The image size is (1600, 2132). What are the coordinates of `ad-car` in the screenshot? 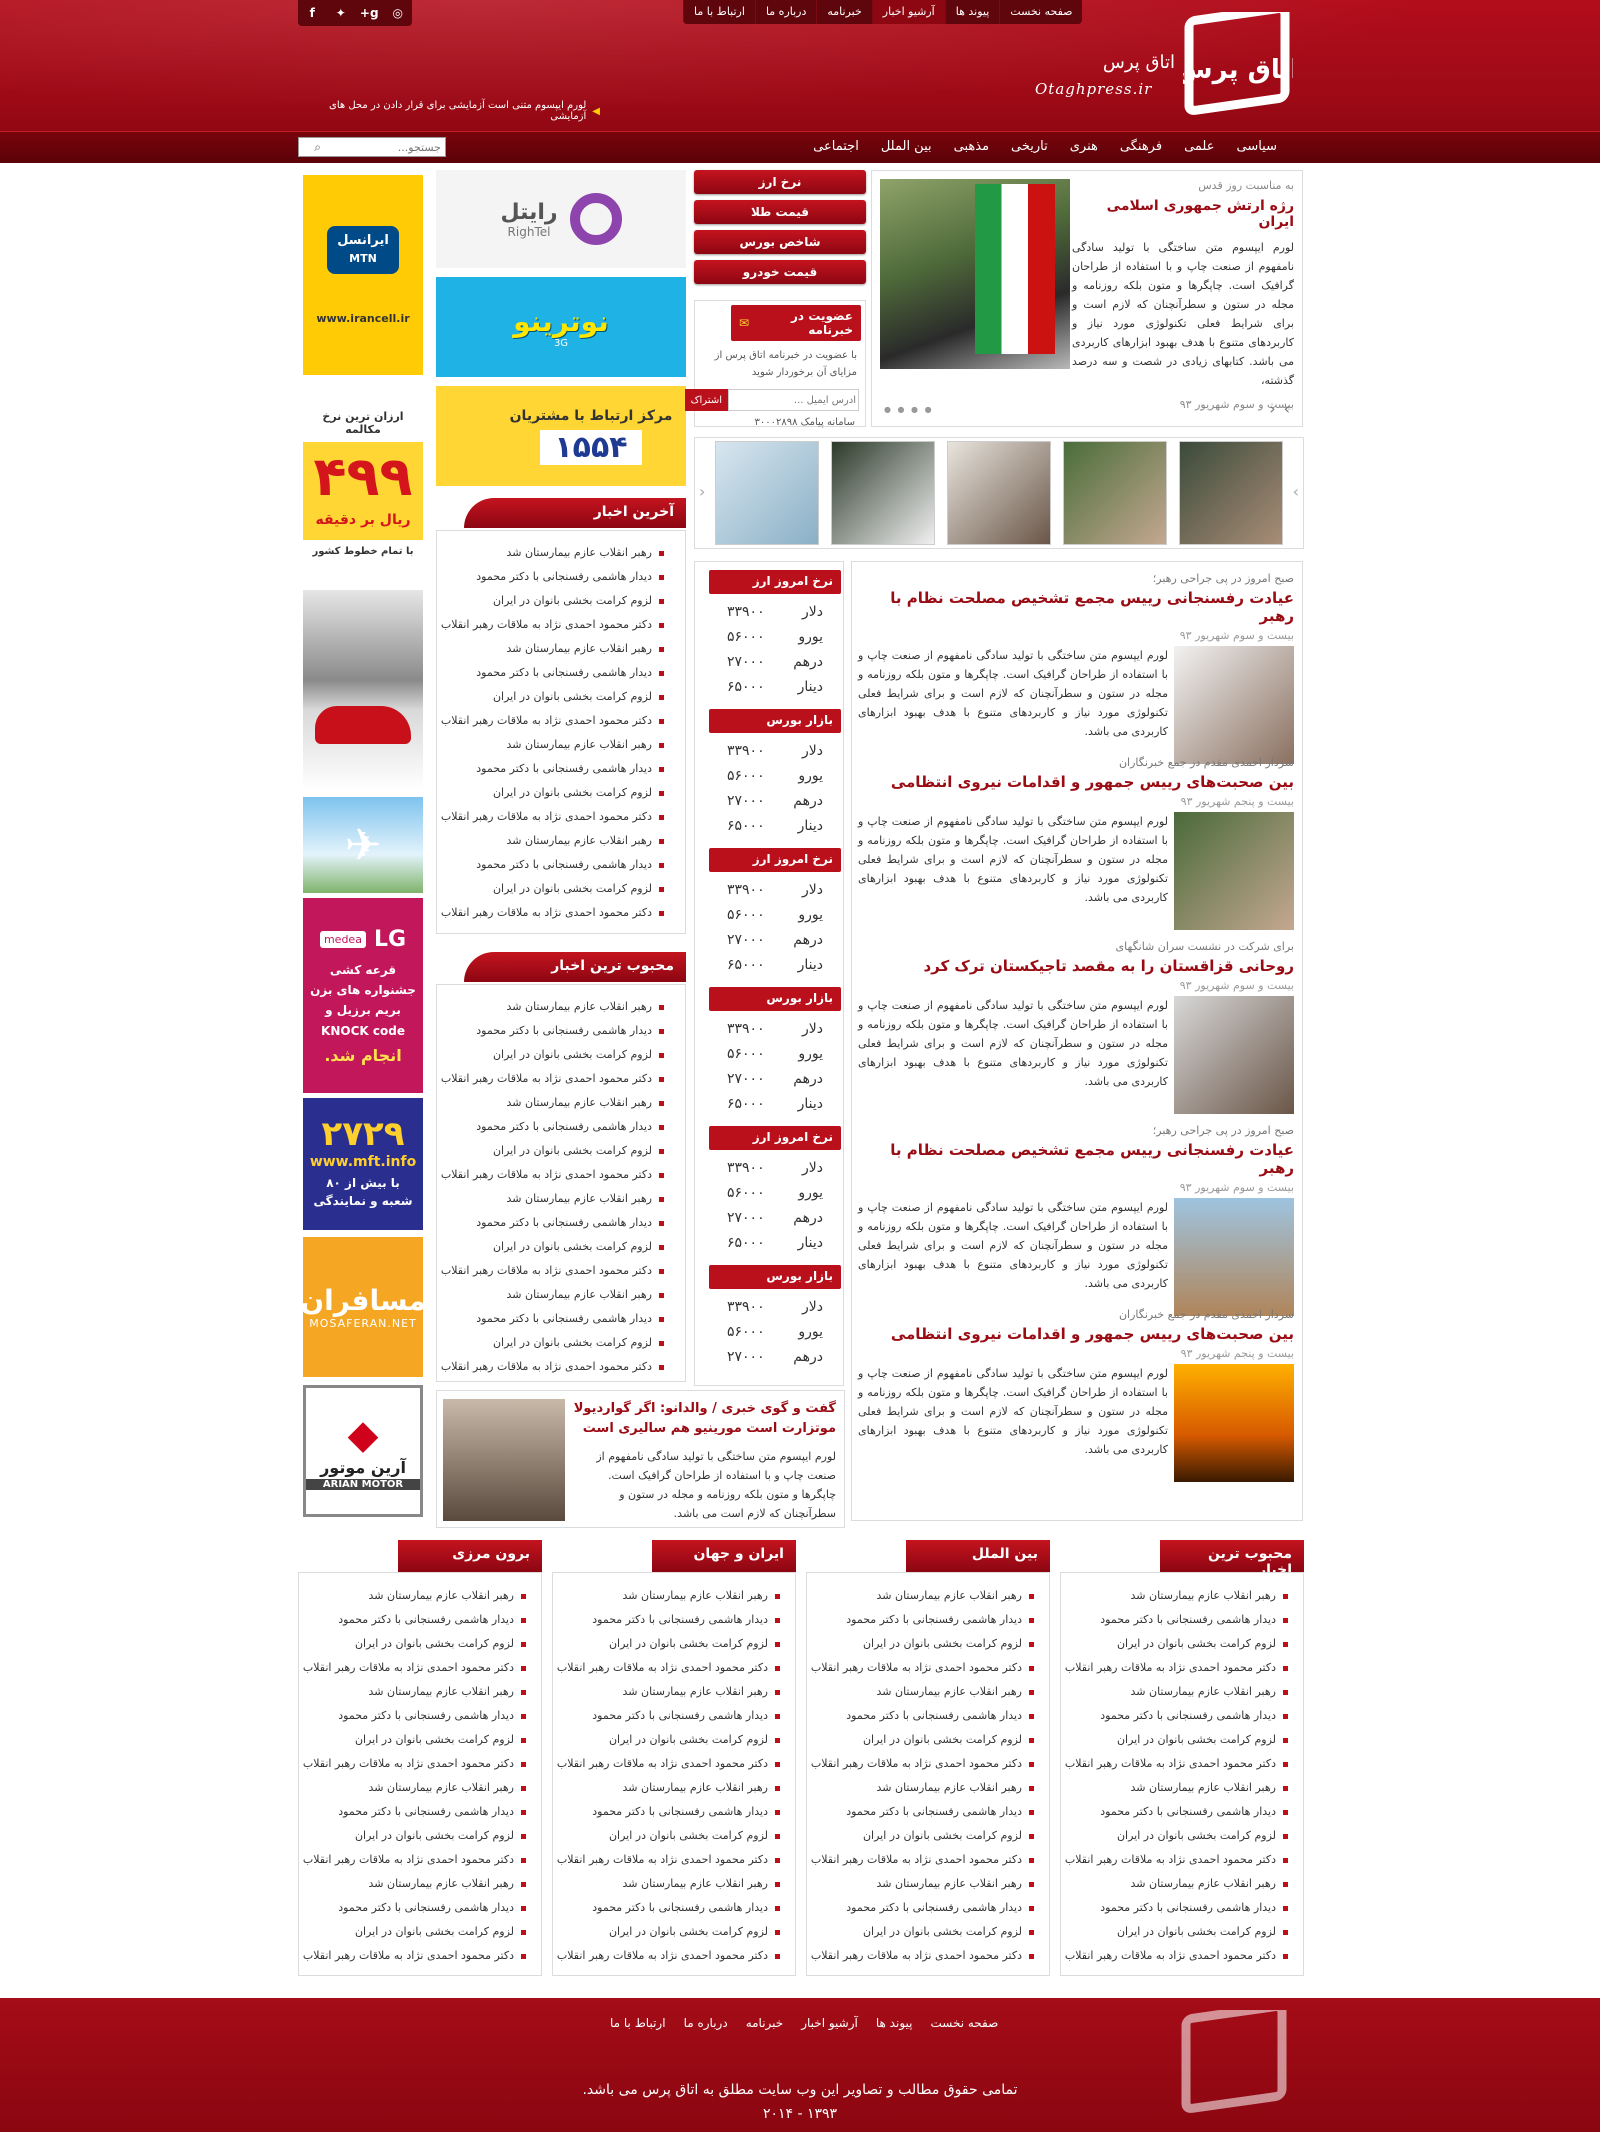 It's located at (363, 690).